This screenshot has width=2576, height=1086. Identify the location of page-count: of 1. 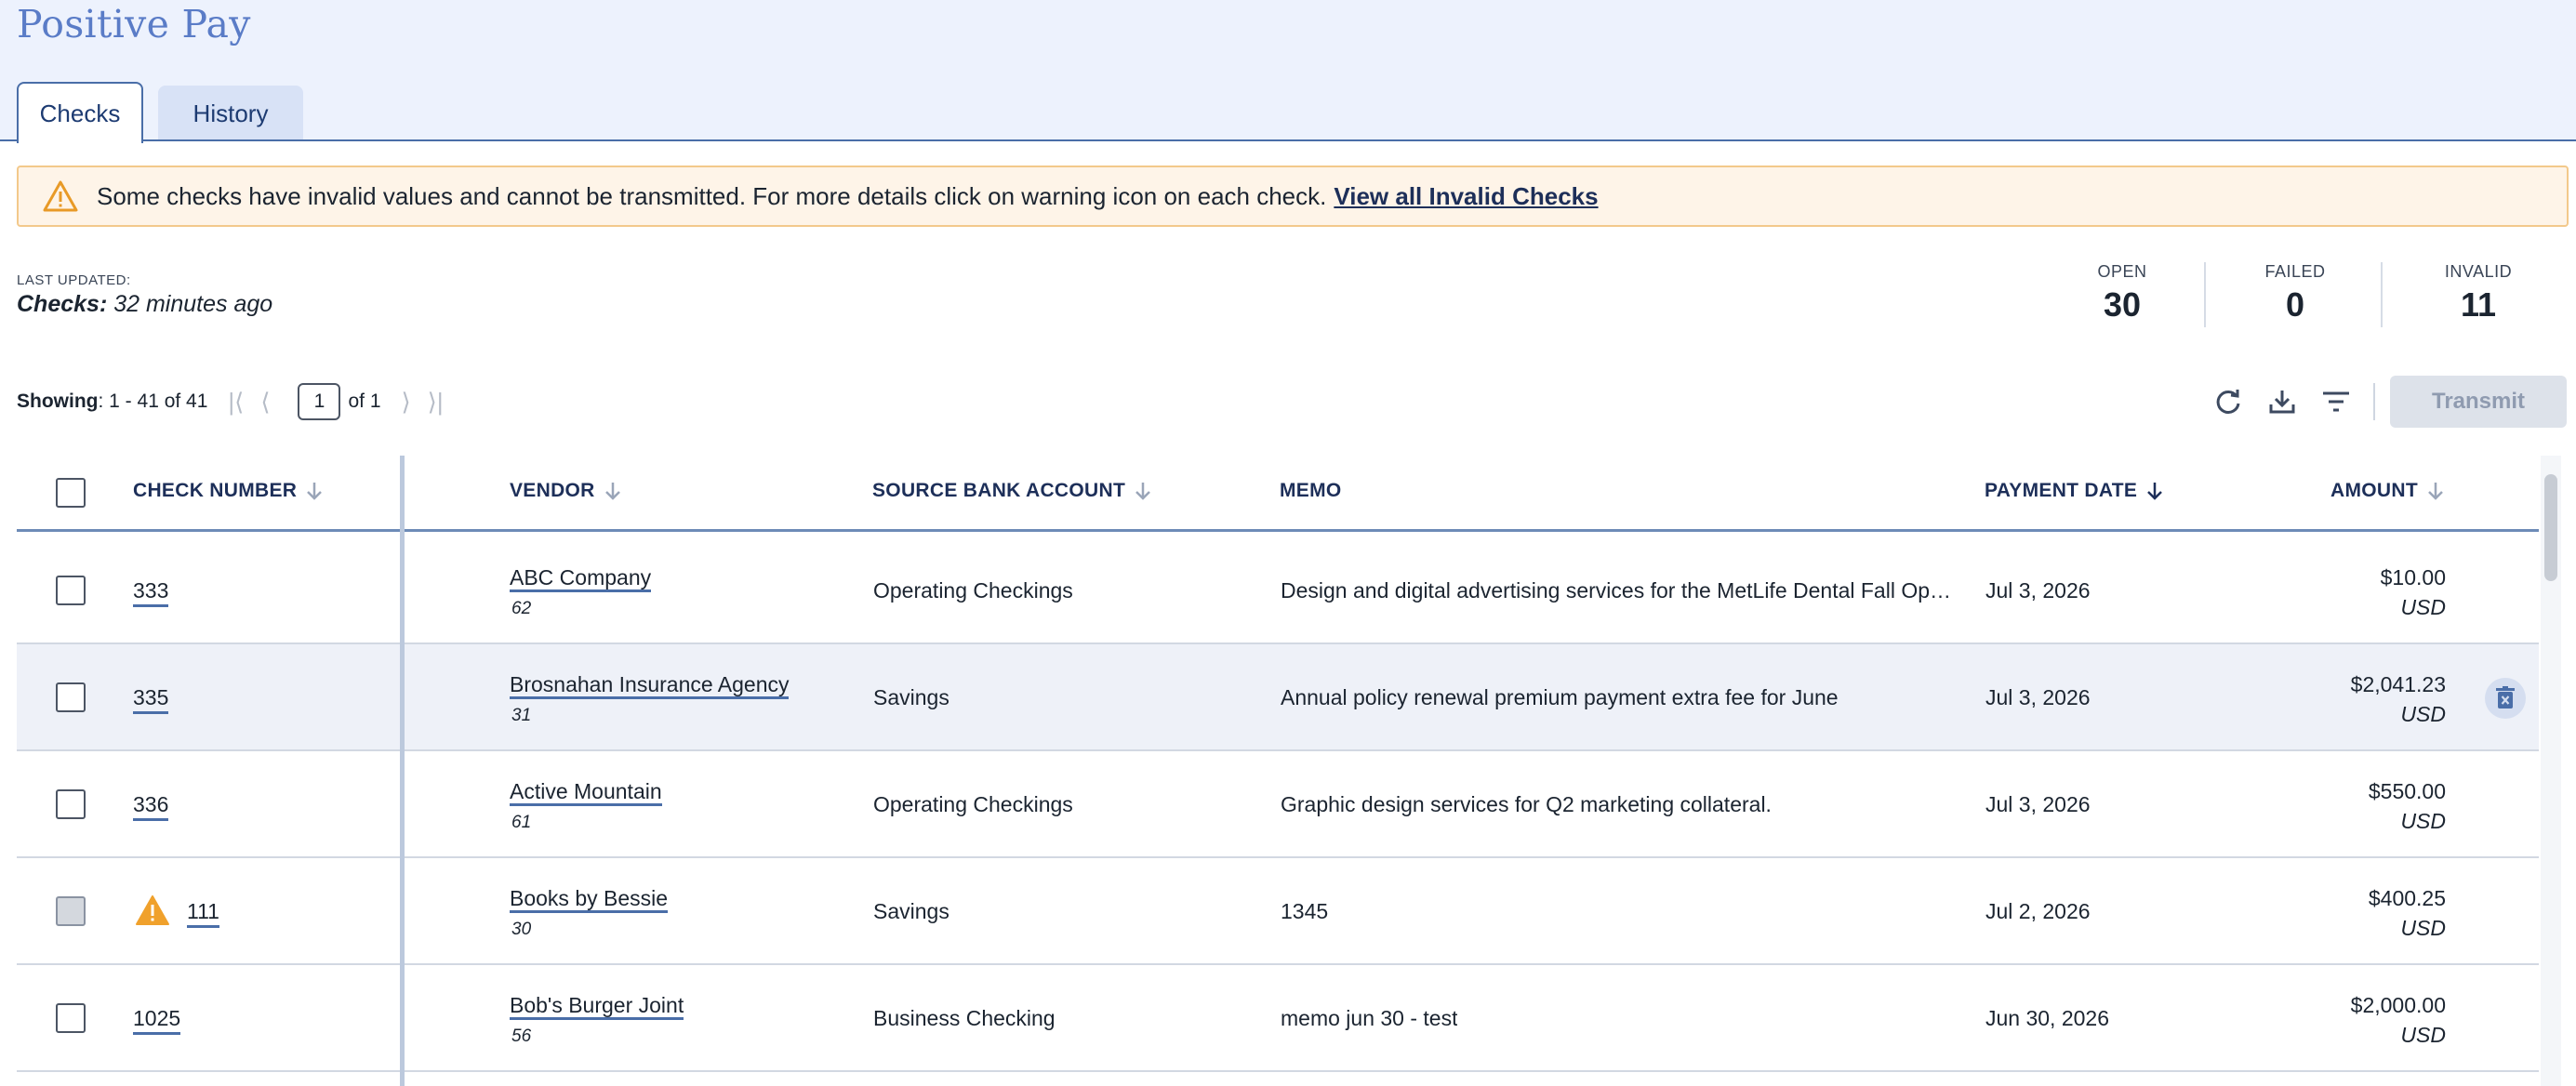
(364, 401).